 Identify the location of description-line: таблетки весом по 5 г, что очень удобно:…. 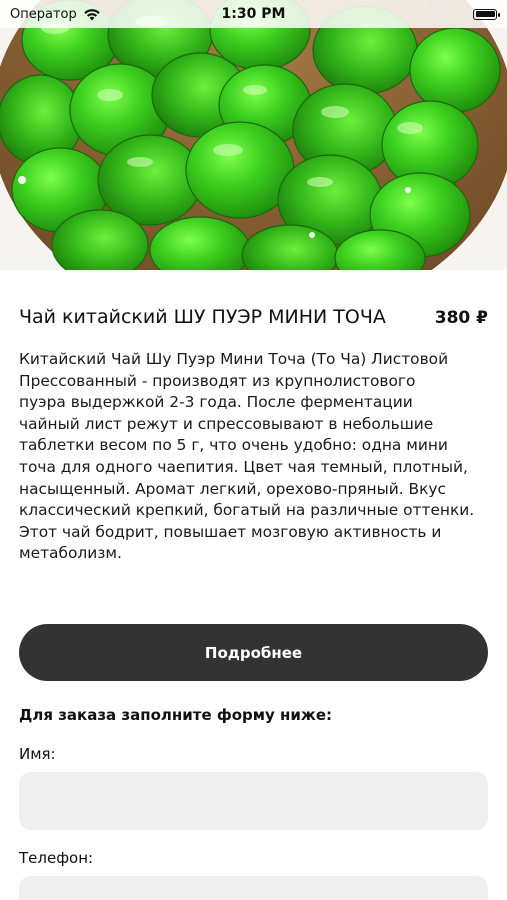
(233, 445).